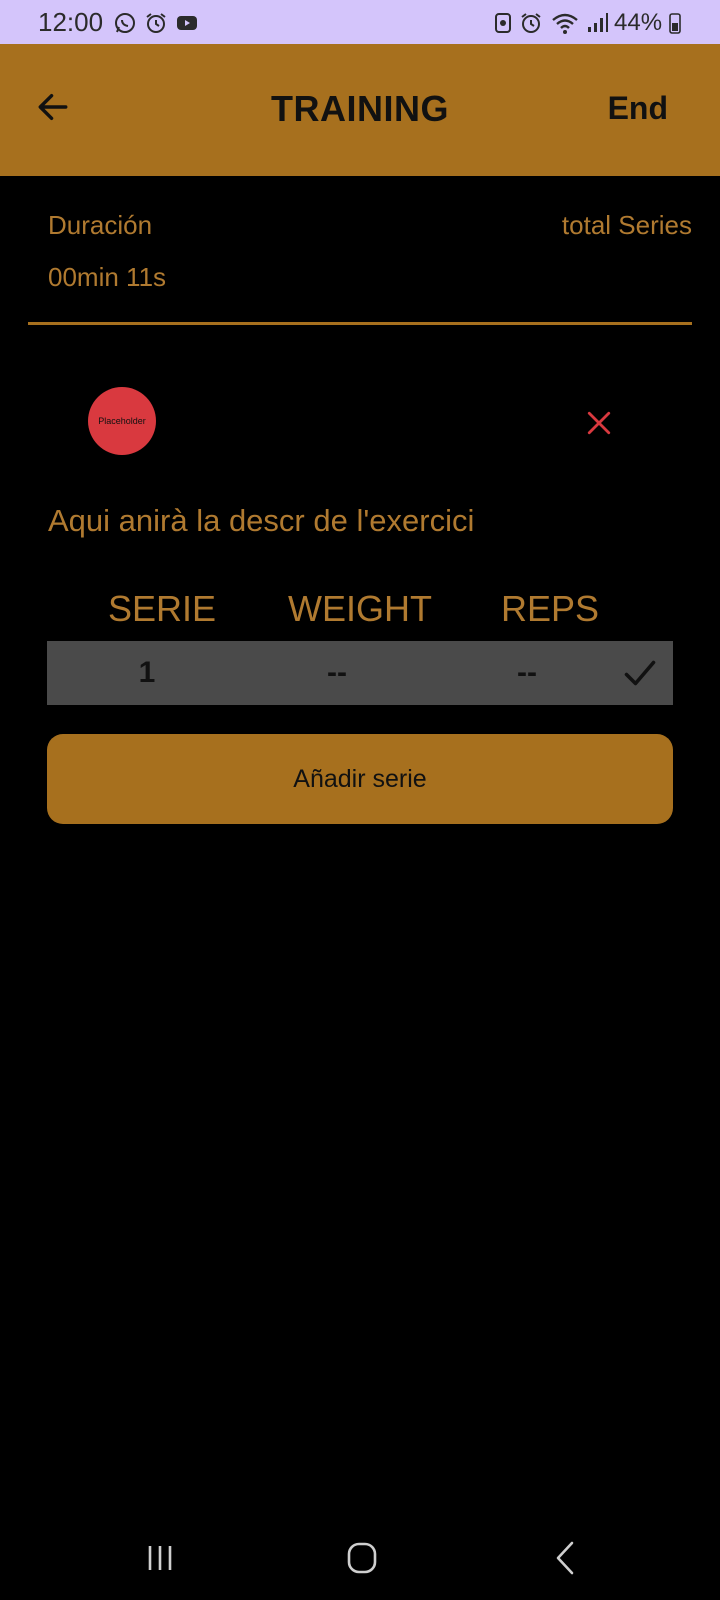 The image size is (720, 1600). Describe the element at coordinates (71, 22) in the screenshot. I see `status-time: 12:00` at that location.